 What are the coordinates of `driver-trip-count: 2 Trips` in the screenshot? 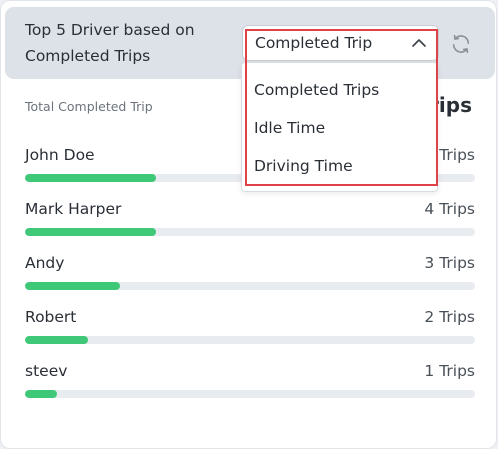 It's located at (449, 317).